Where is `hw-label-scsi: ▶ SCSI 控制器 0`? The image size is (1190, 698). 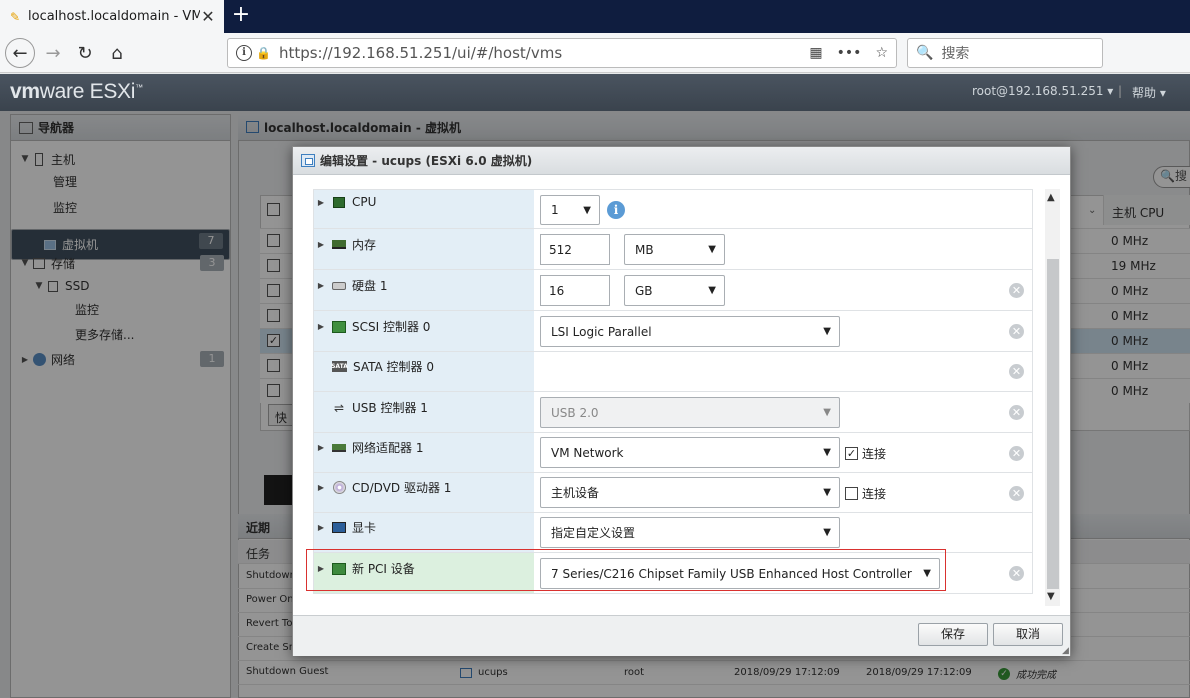
hw-label-scsi: ▶ SCSI 控制器 0 is located at coordinates (373, 326).